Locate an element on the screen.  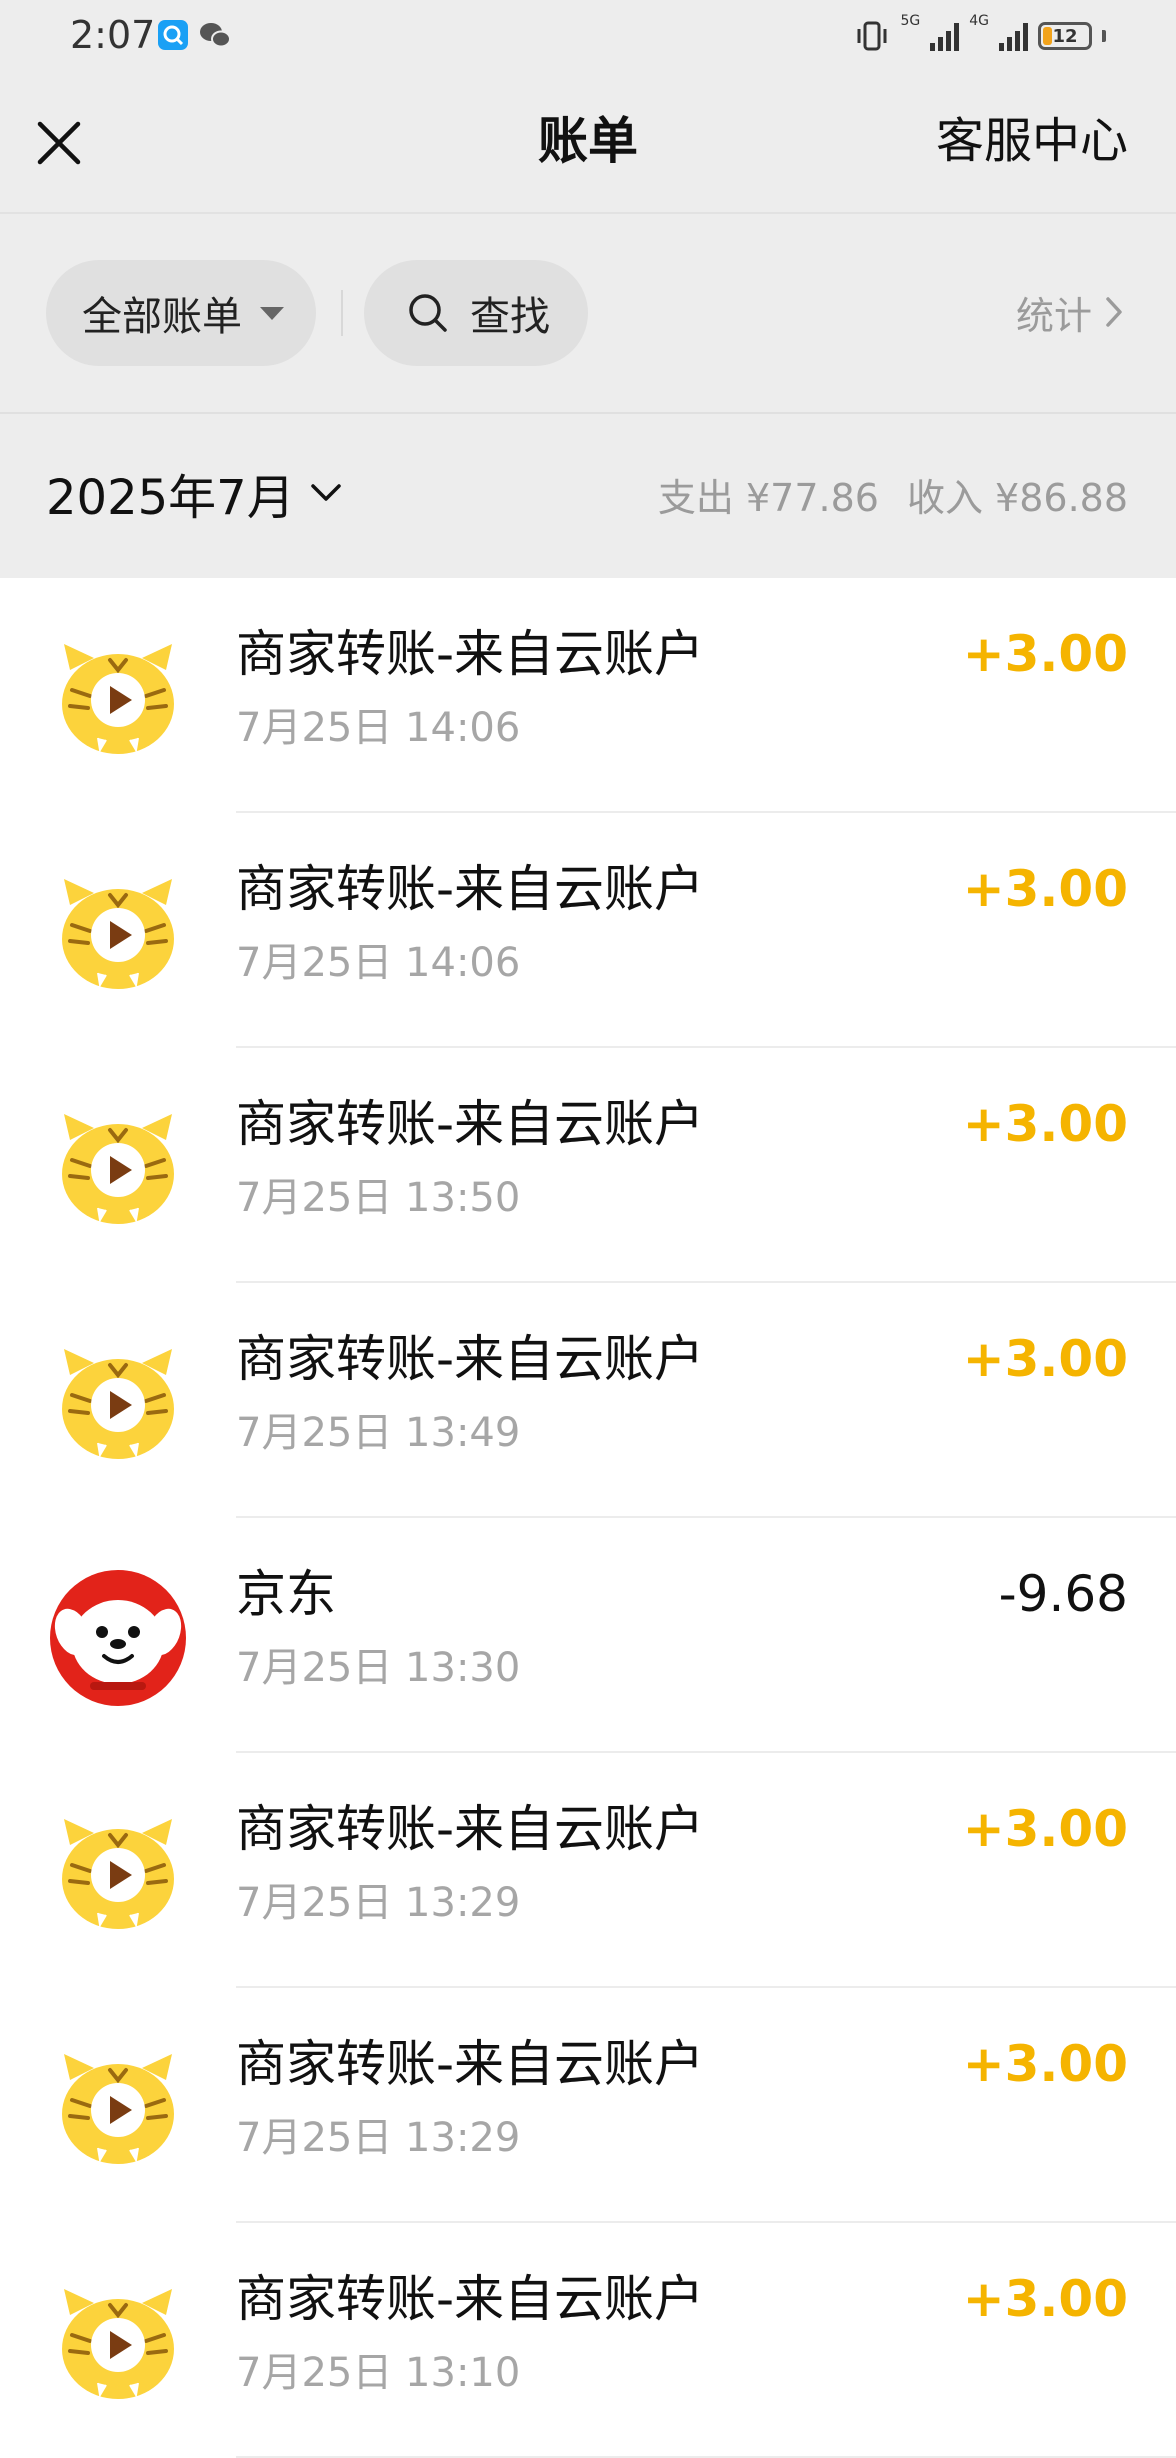
network-4g-label: 4G is located at coordinates (979, 21).